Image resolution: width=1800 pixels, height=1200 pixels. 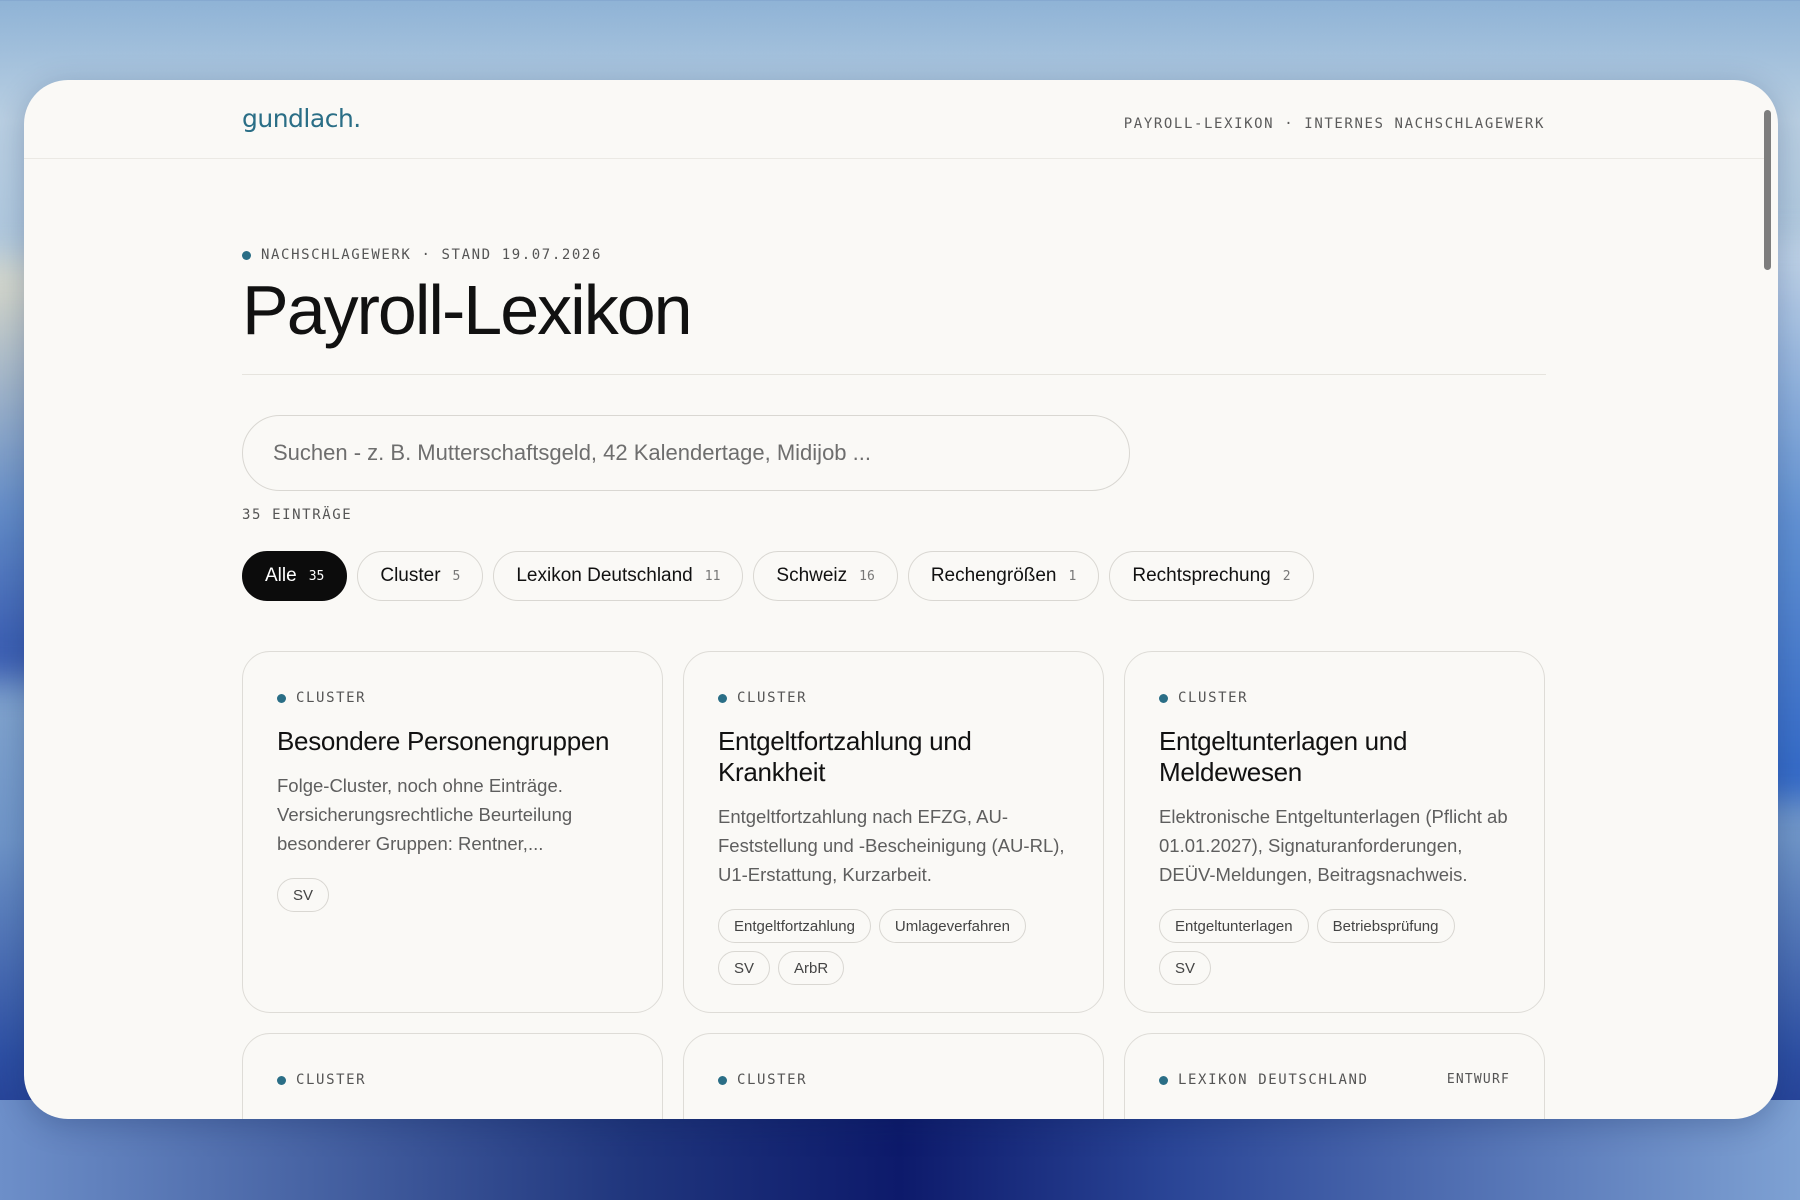 I want to click on filter-chip-rechengroessen: Rechengrößen 1, so click(x=1003, y=576).